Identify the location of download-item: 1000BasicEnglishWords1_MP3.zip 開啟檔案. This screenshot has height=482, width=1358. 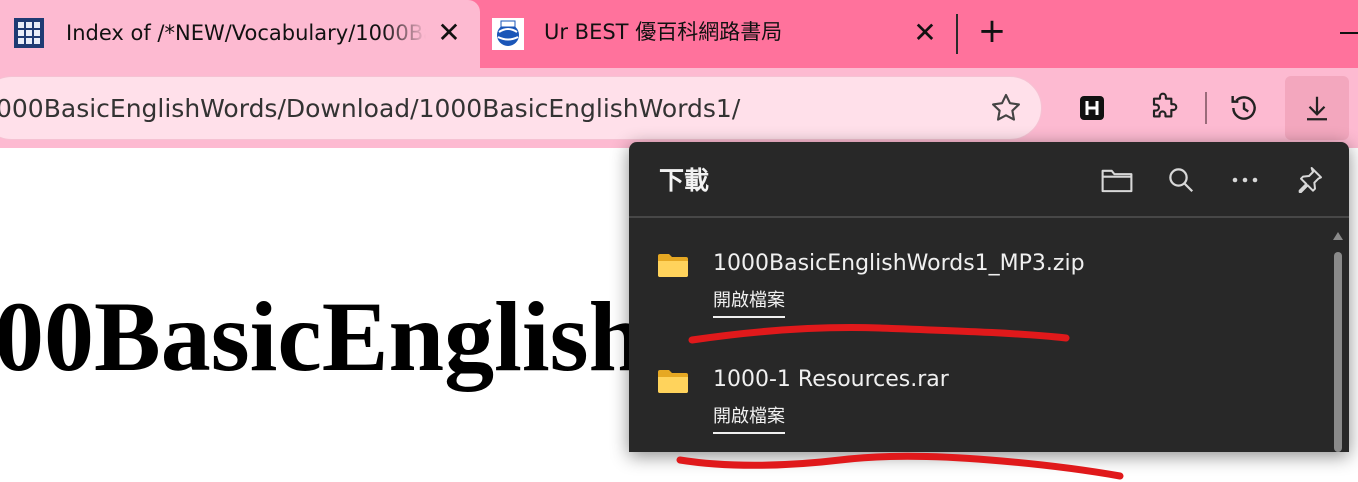
(979, 295).